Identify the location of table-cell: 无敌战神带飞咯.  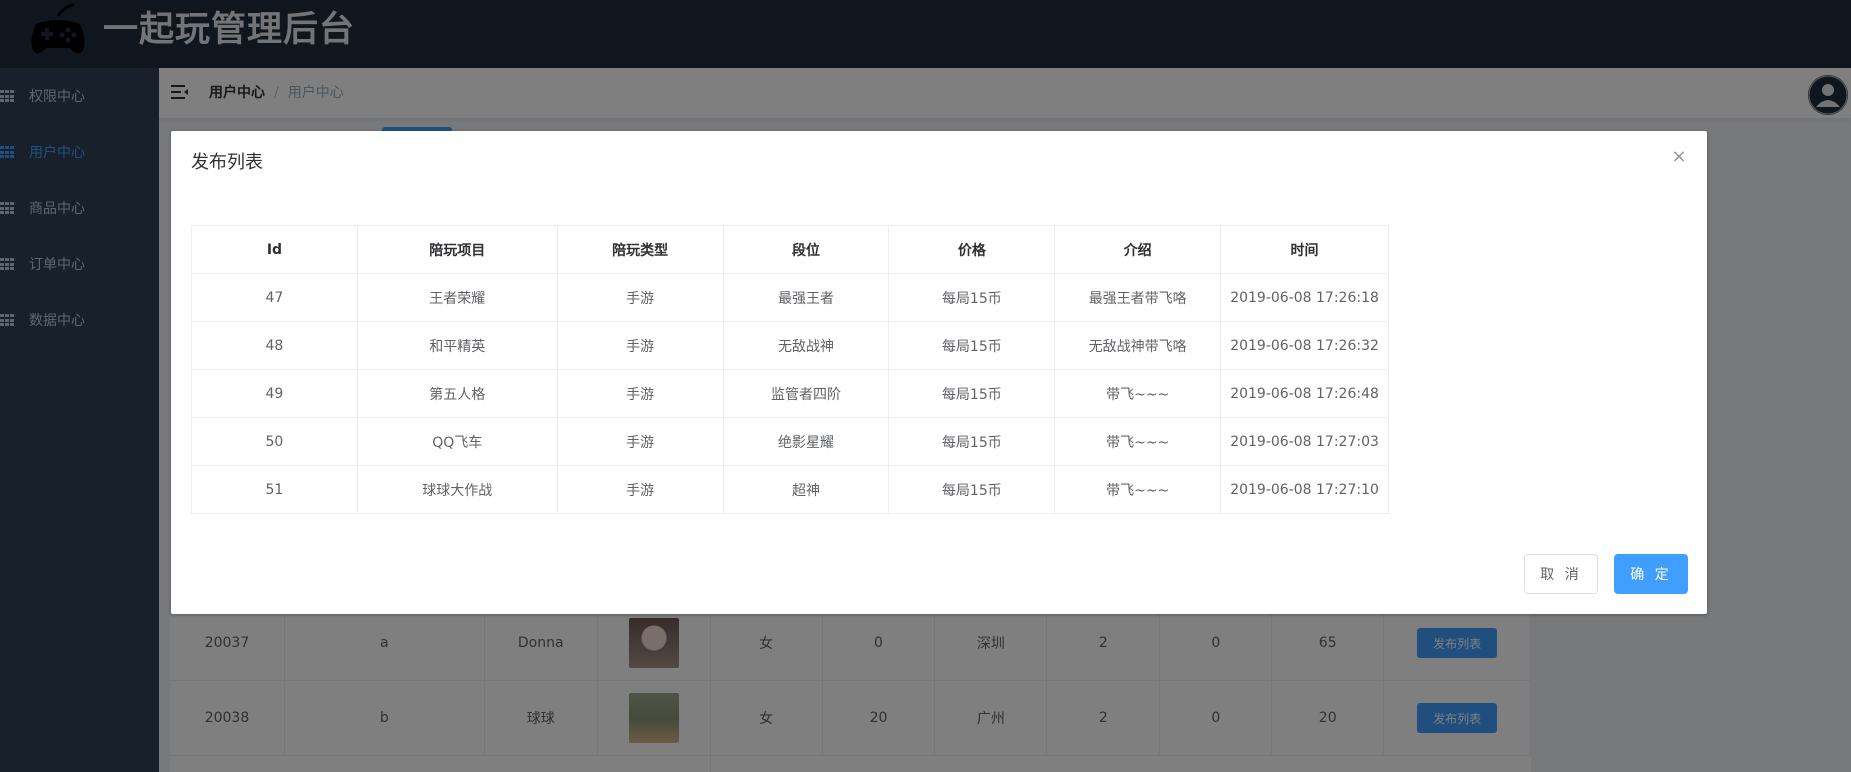
(1138, 345).